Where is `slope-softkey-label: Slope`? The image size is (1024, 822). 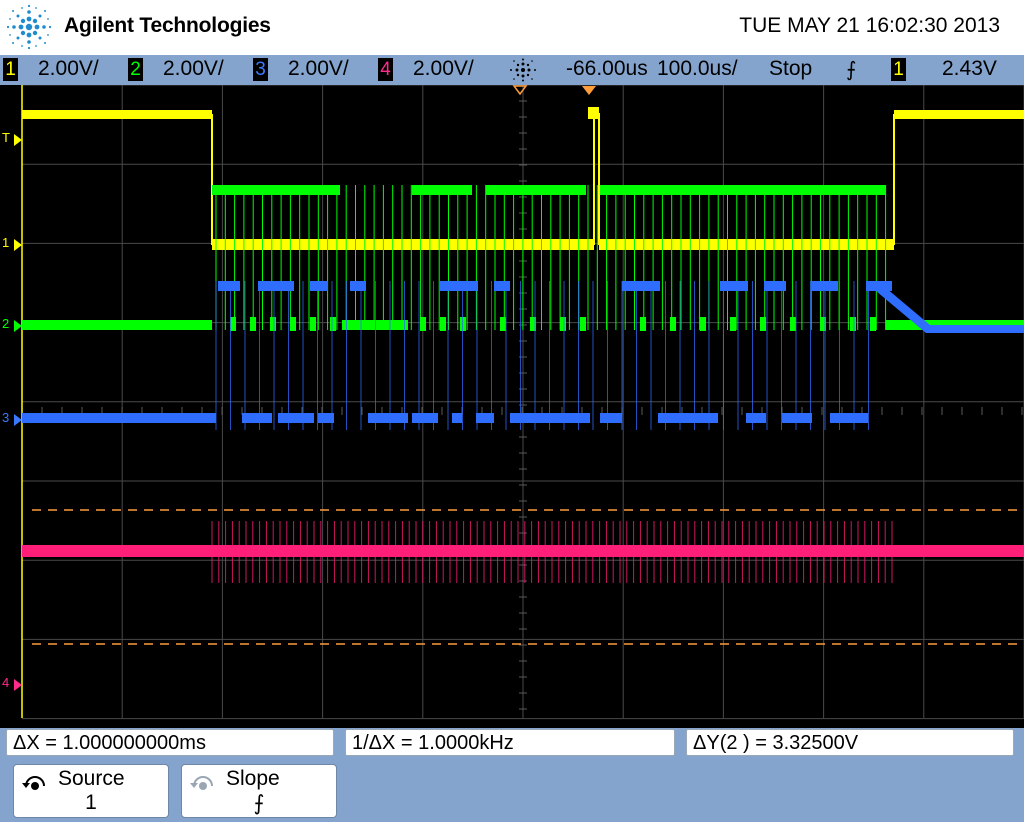 slope-softkey-label: Slope is located at coordinates (253, 778).